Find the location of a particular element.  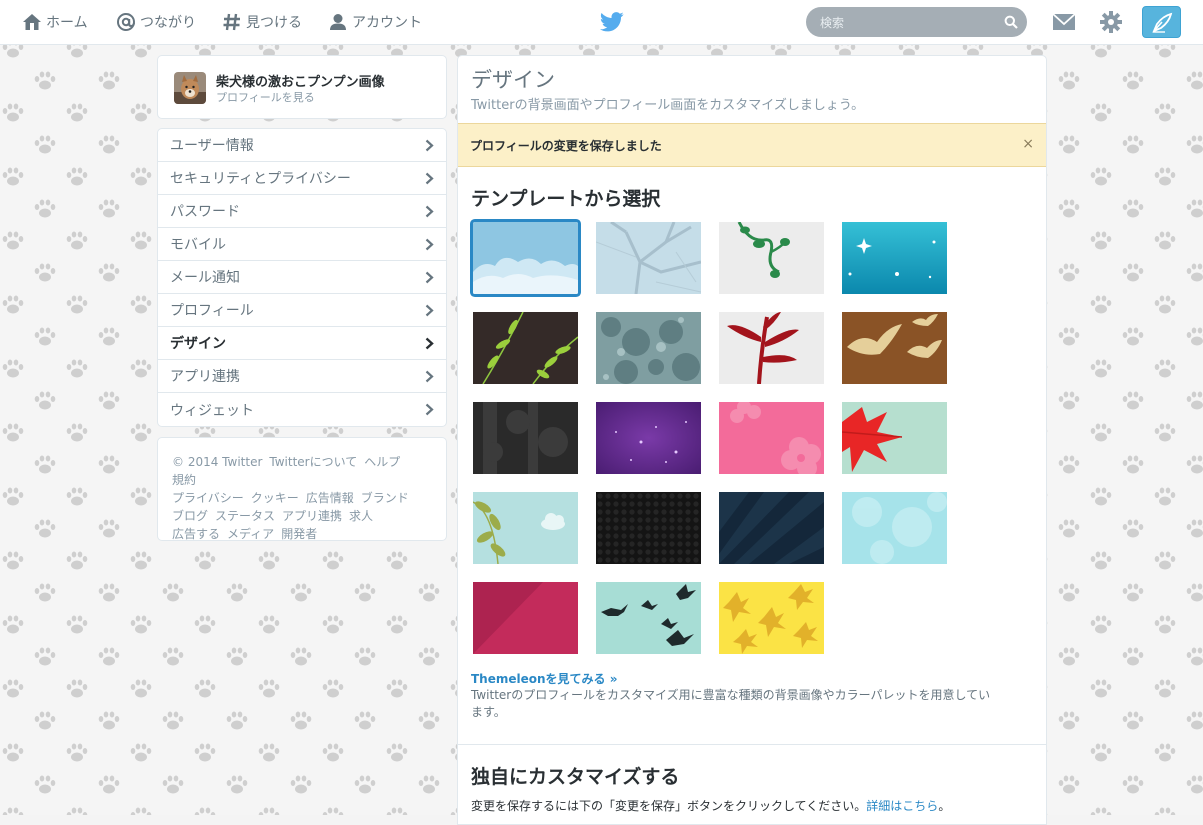

profile-card: 柴犬様の激おこプンプン画像 プロフィールを見る is located at coordinates (302, 87).